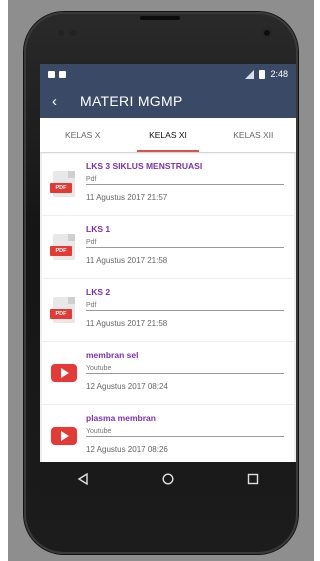 The image size is (320, 561). What do you see at coordinates (279, 74) in the screenshot?
I see `status-time: 2:48` at bounding box center [279, 74].